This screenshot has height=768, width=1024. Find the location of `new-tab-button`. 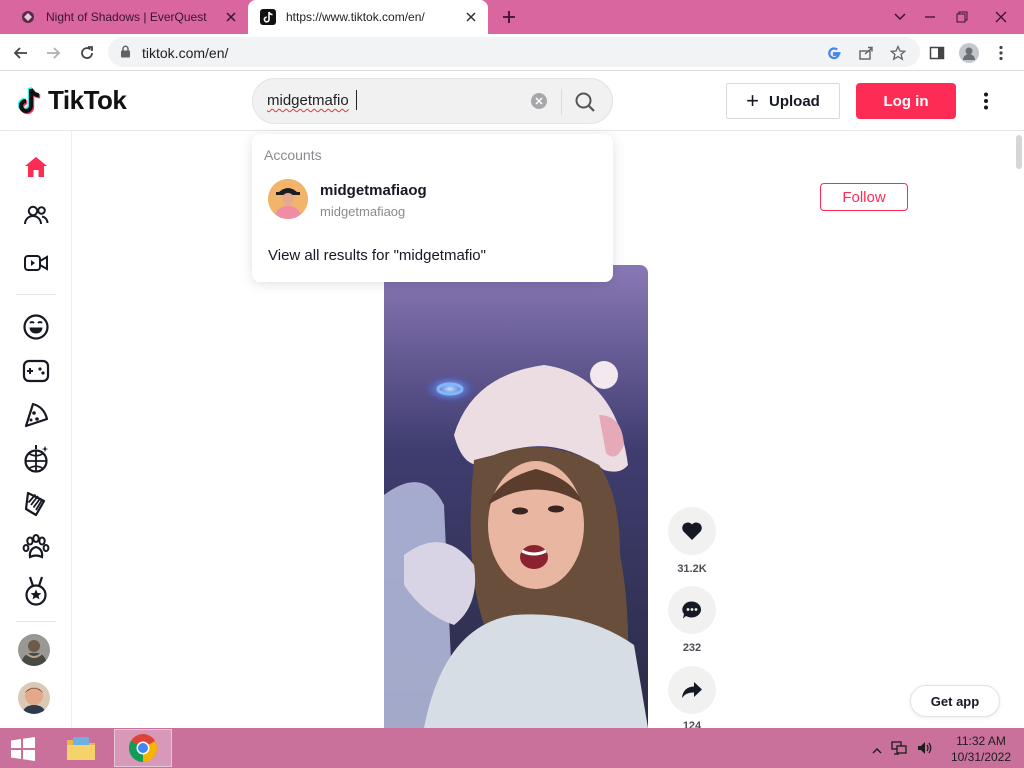

new-tab-button is located at coordinates (509, 17).